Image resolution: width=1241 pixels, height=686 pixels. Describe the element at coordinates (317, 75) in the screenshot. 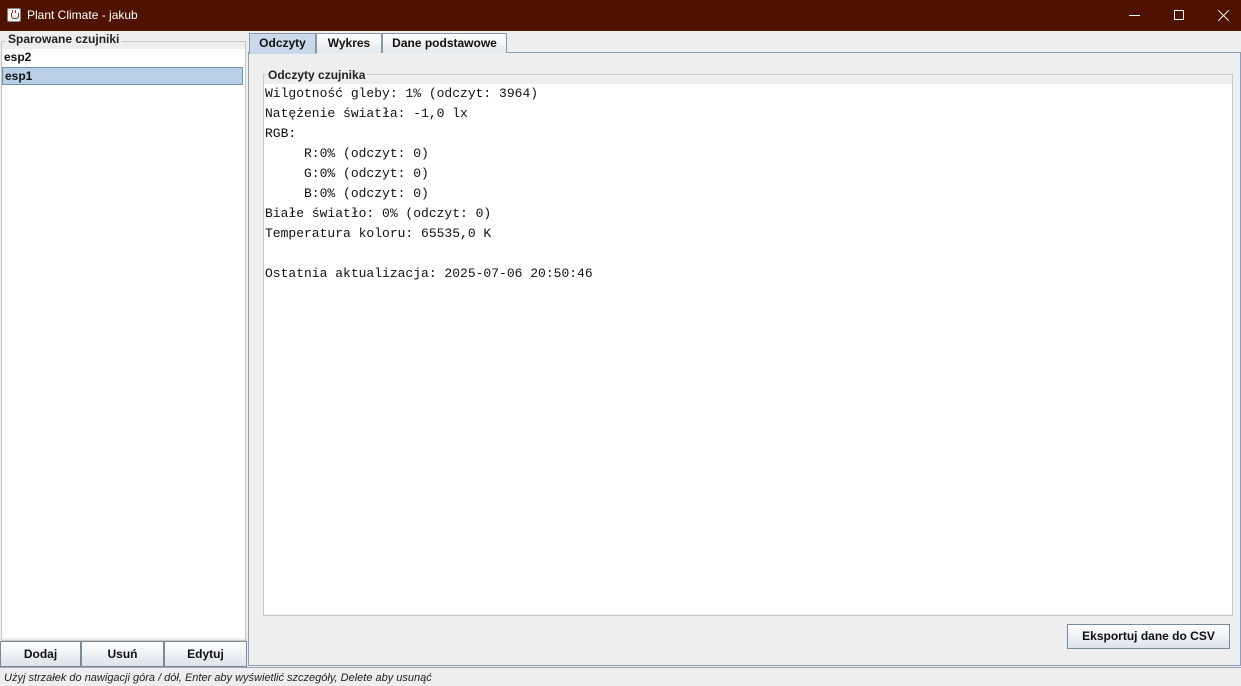

I see `readings-group-title: Odczyty czujnika` at that location.